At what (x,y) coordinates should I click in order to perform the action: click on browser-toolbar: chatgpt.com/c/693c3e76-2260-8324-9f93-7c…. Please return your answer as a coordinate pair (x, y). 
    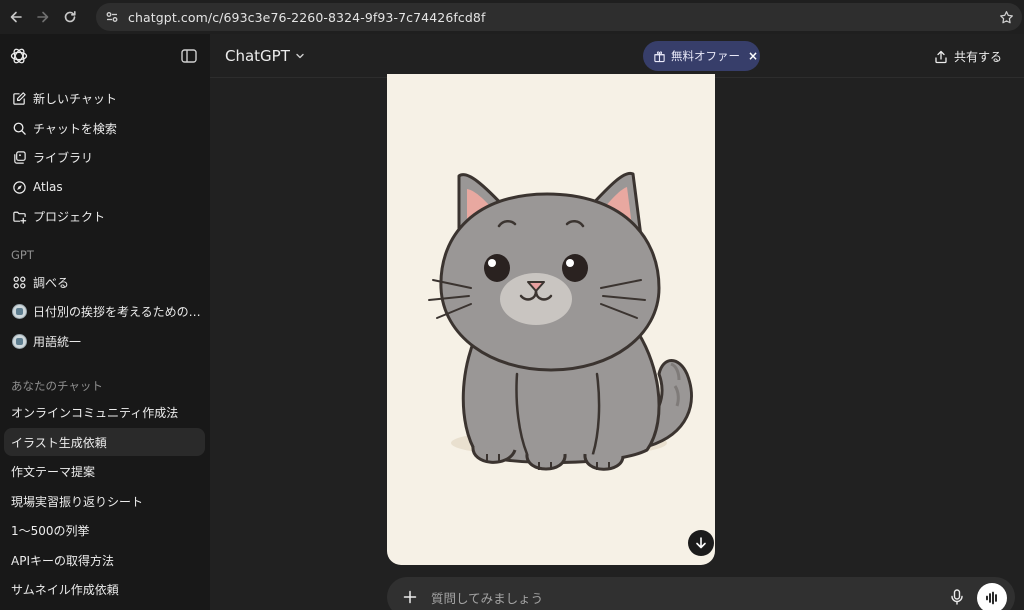
    Looking at the image, I should click on (512, 17).